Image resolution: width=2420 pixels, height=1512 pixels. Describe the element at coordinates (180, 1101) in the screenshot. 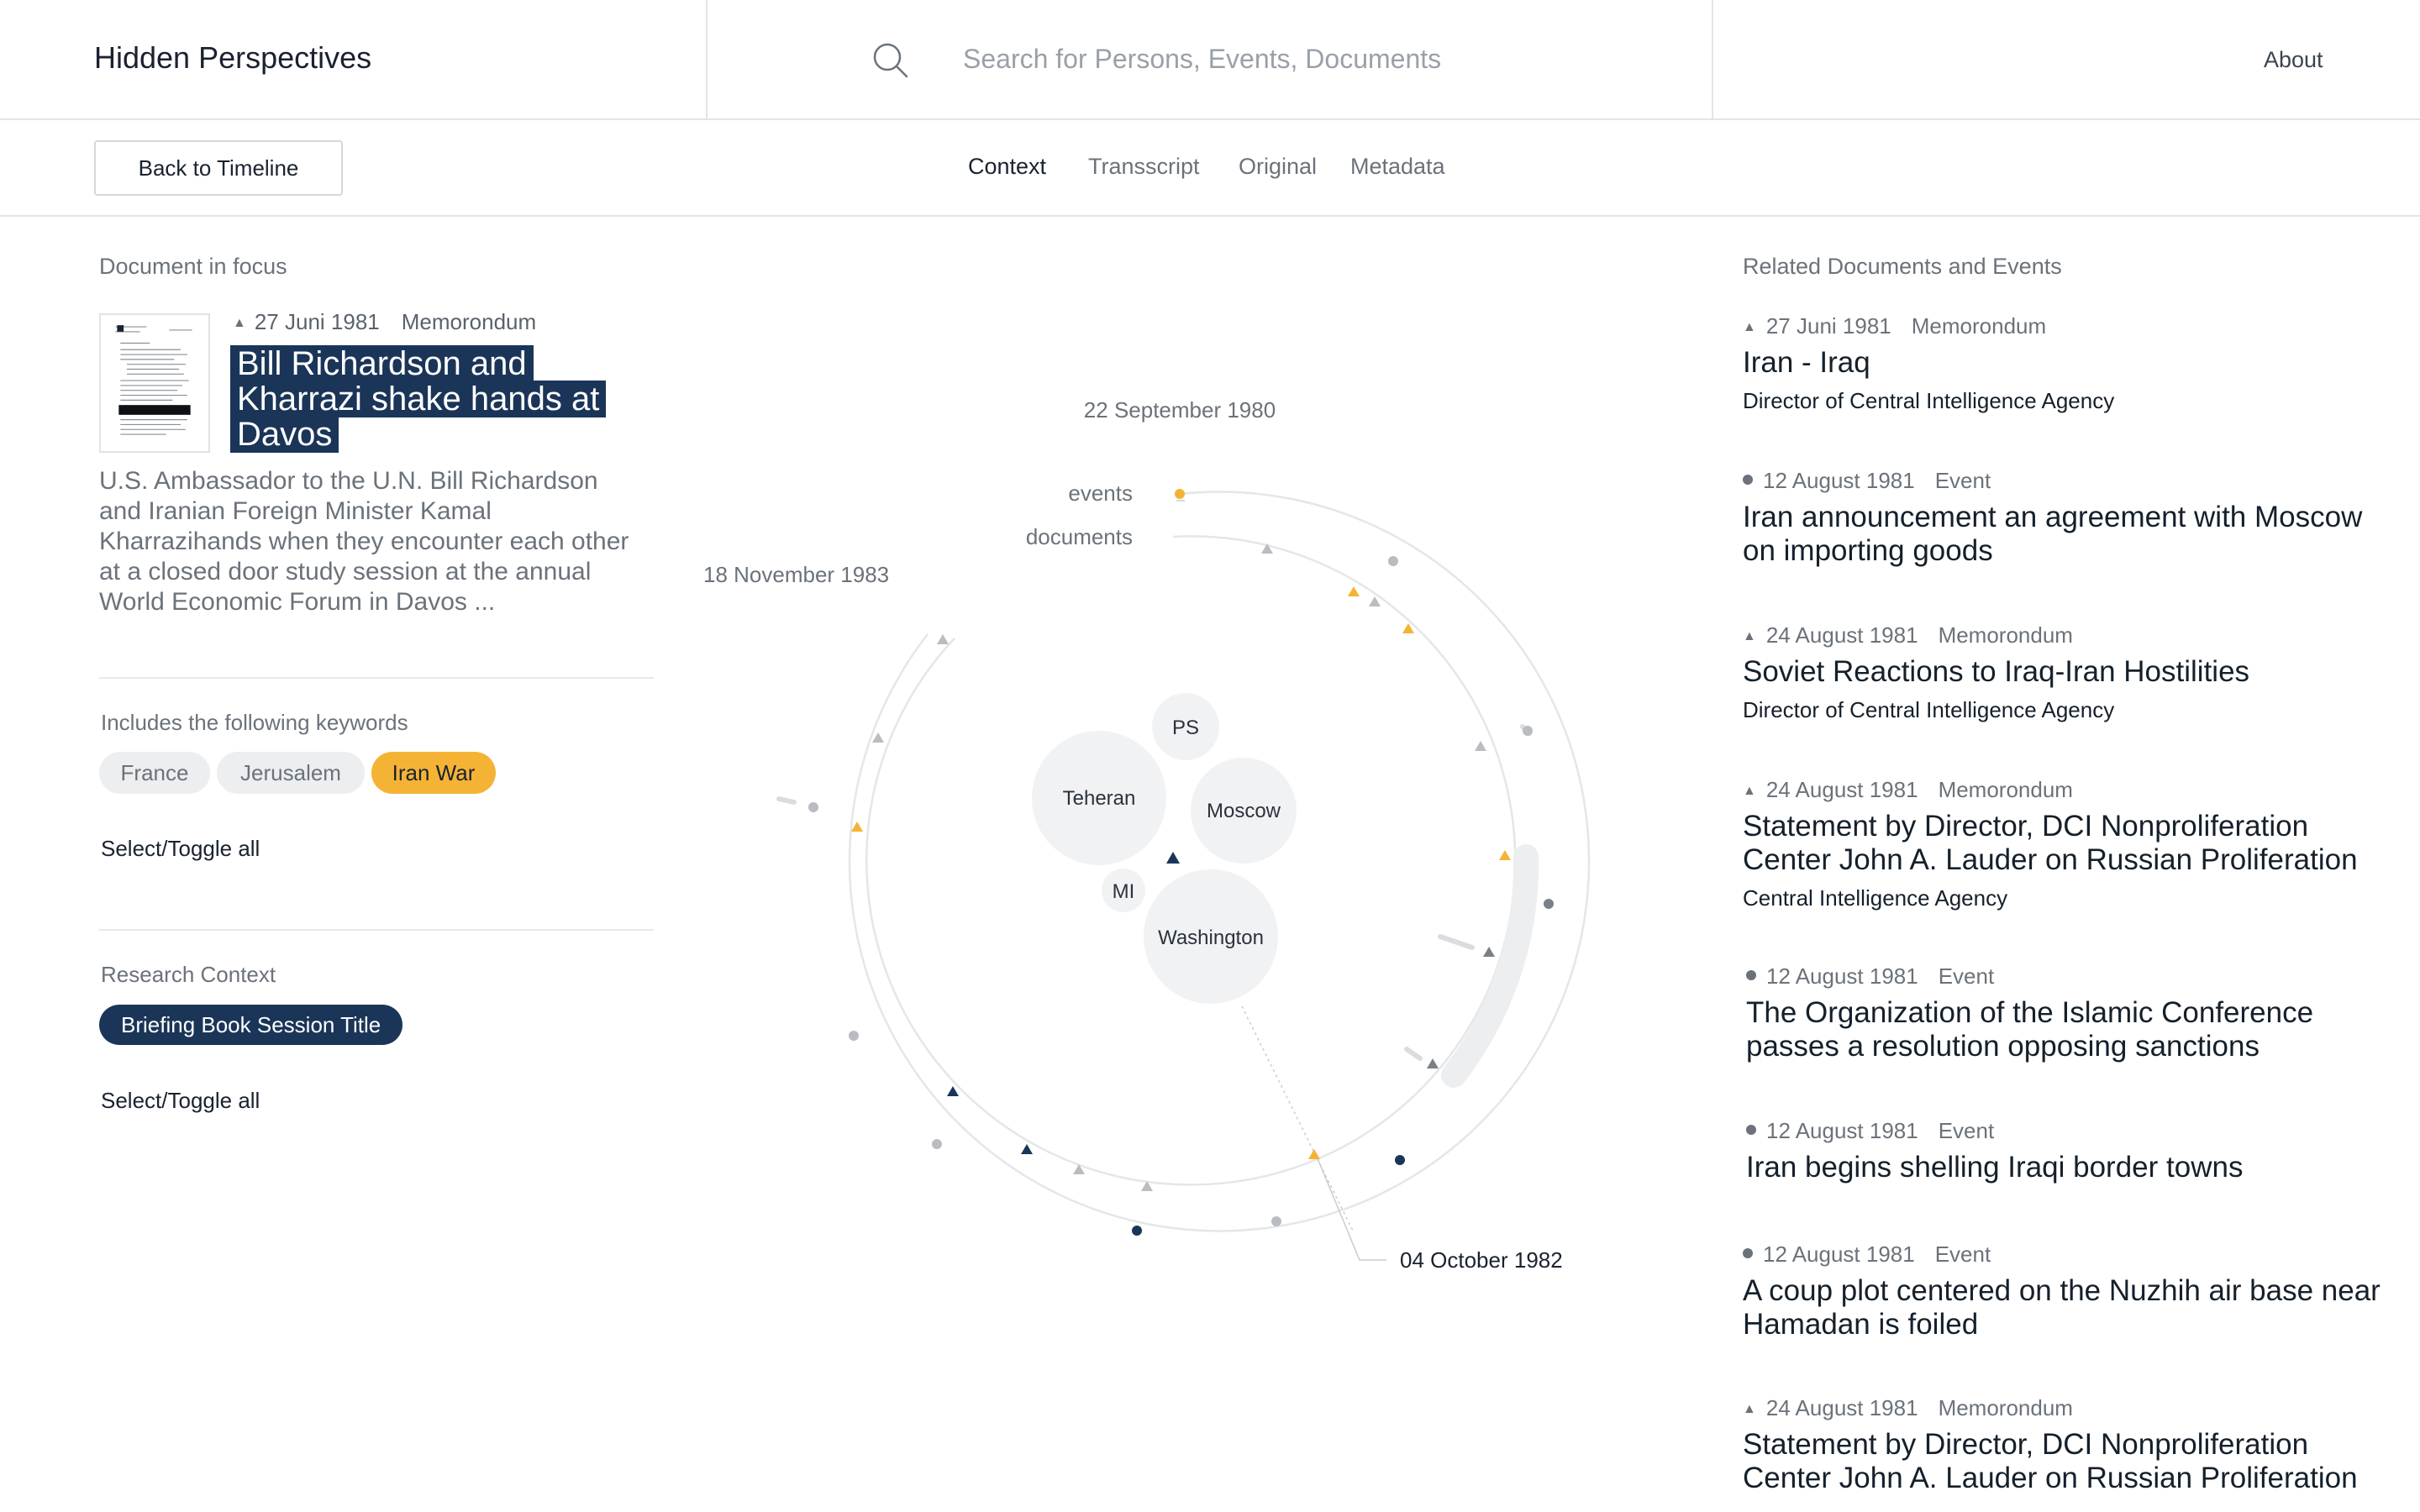

I see `research-toggle-all: Select/Toggle all` at that location.